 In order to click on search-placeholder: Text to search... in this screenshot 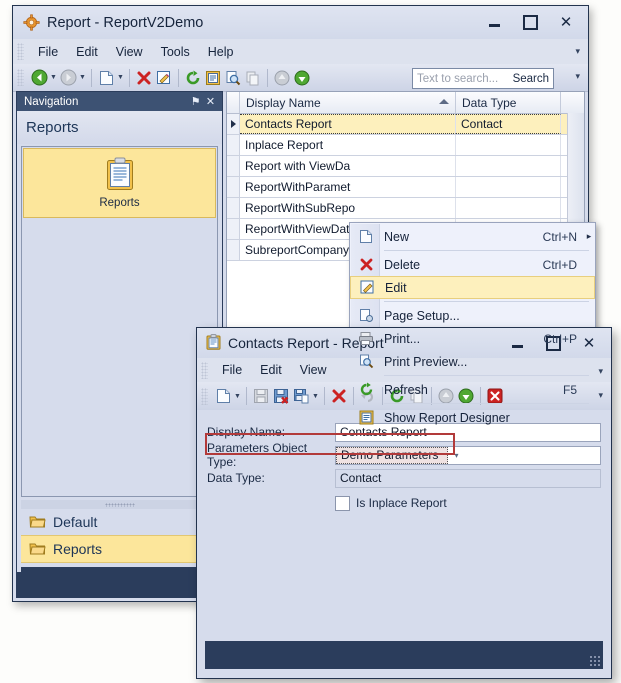, I will do `click(458, 78)`.